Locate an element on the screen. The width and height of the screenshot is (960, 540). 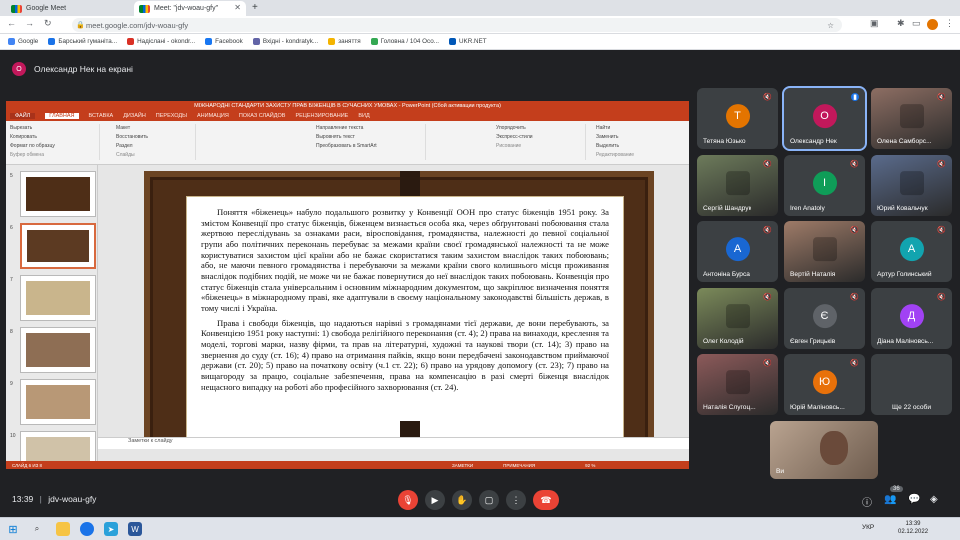
participant-tile: А 🔇 Артур Голинський is located at coordinates (911, 251).